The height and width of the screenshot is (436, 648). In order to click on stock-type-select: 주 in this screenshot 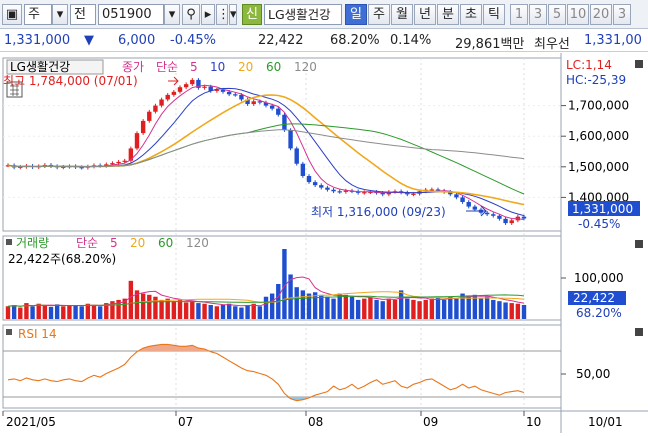, I will do `click(38, 14)`.